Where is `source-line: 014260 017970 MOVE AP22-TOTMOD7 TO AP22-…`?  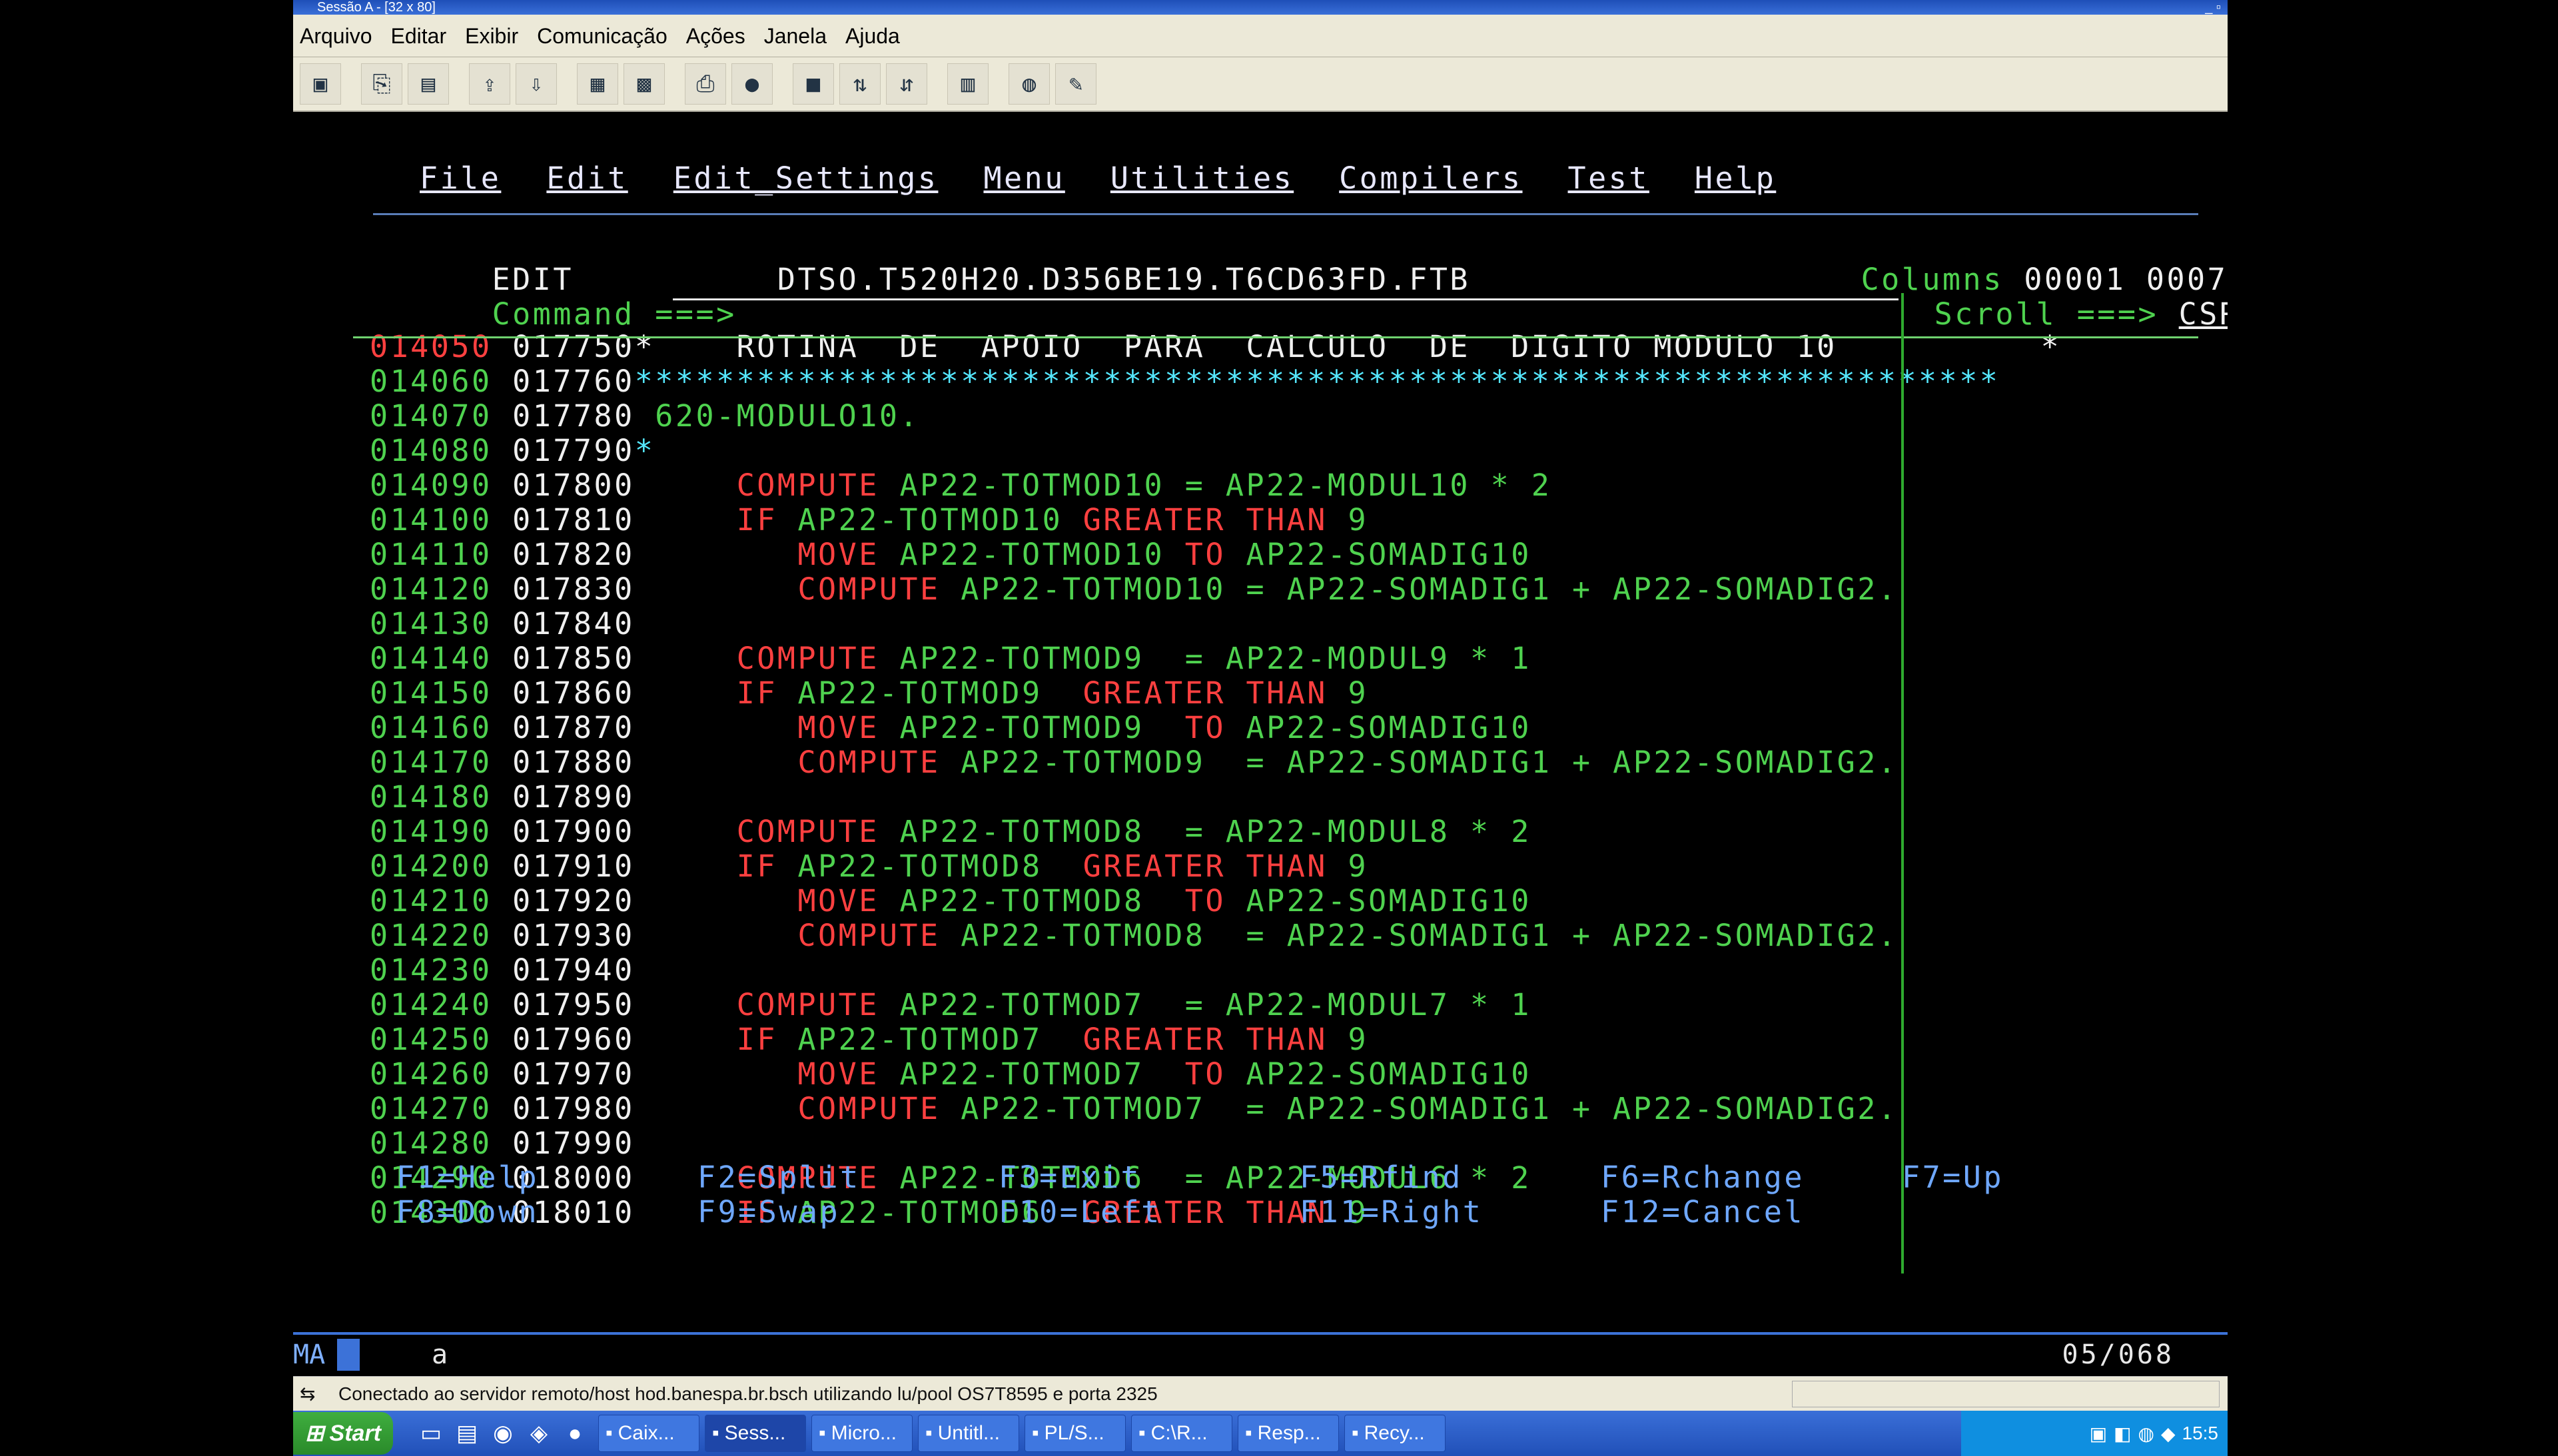
source-line: 014260 017970 MOVE AP22-TOTMOD7 TO AP22-… is located at coordinates (950, 1074).